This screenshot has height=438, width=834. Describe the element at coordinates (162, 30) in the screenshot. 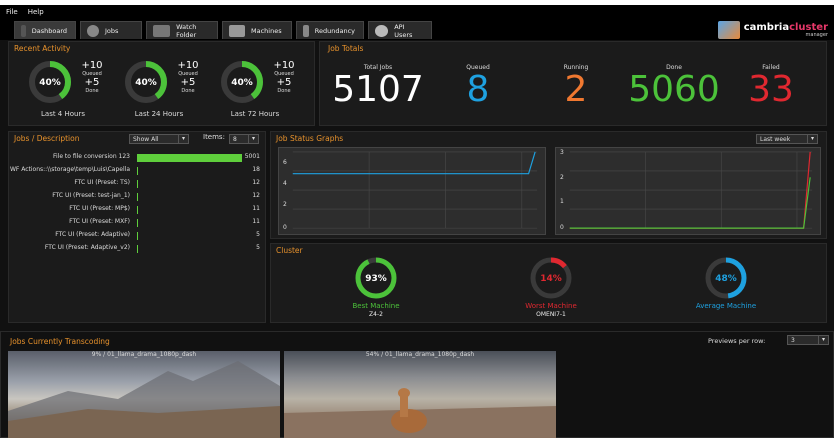

I see `folder-icon` at that location.